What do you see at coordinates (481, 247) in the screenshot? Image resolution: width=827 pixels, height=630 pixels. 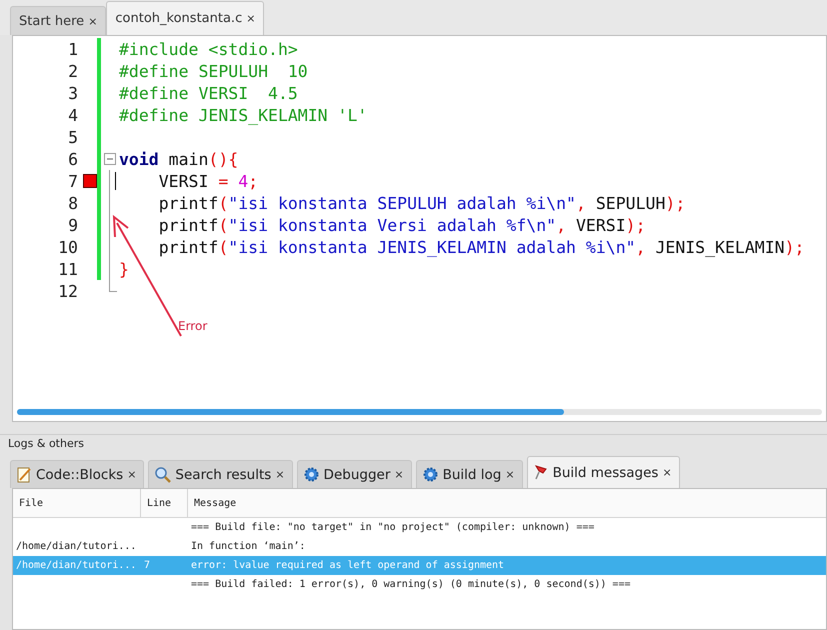 I see `code-line: printf("isi konstanta JENIS_KELAMIN adalah %i\n", JENIS_KELAMIN);` at bounding box center [481, 247].